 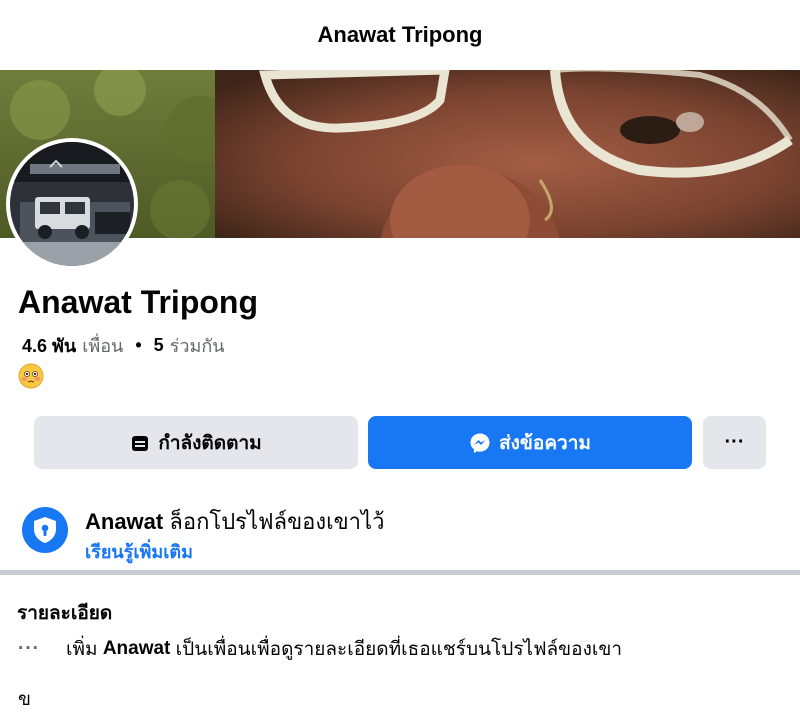 I want to click on friends-count: 4.6 พัน, so click(x=49, y=346).